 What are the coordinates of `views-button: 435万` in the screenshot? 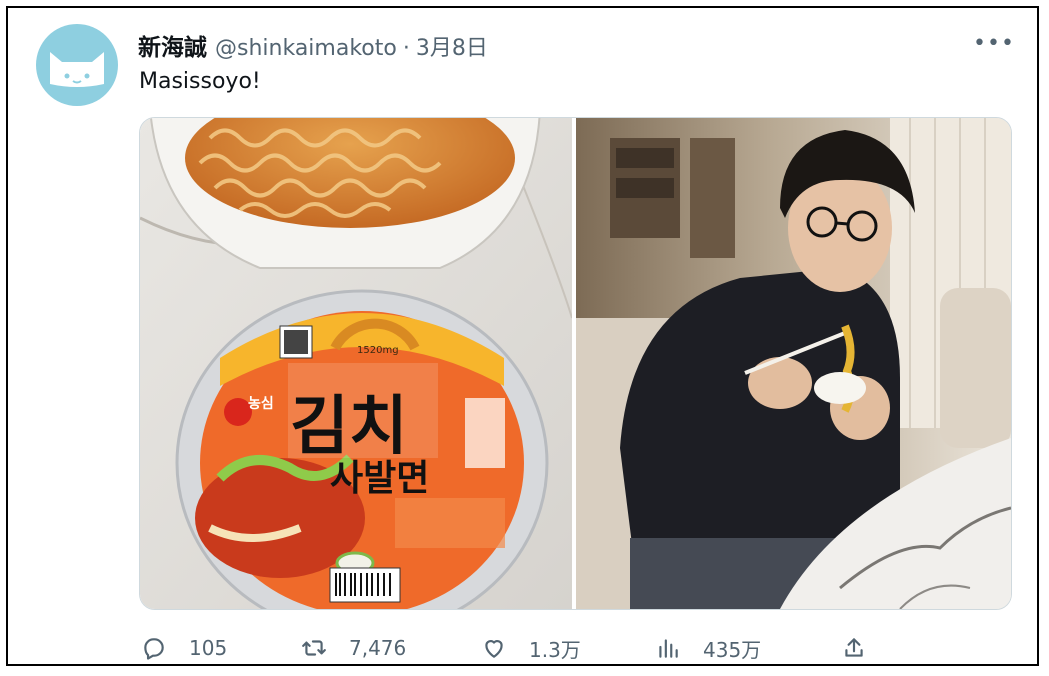 It's located at (707, 648).